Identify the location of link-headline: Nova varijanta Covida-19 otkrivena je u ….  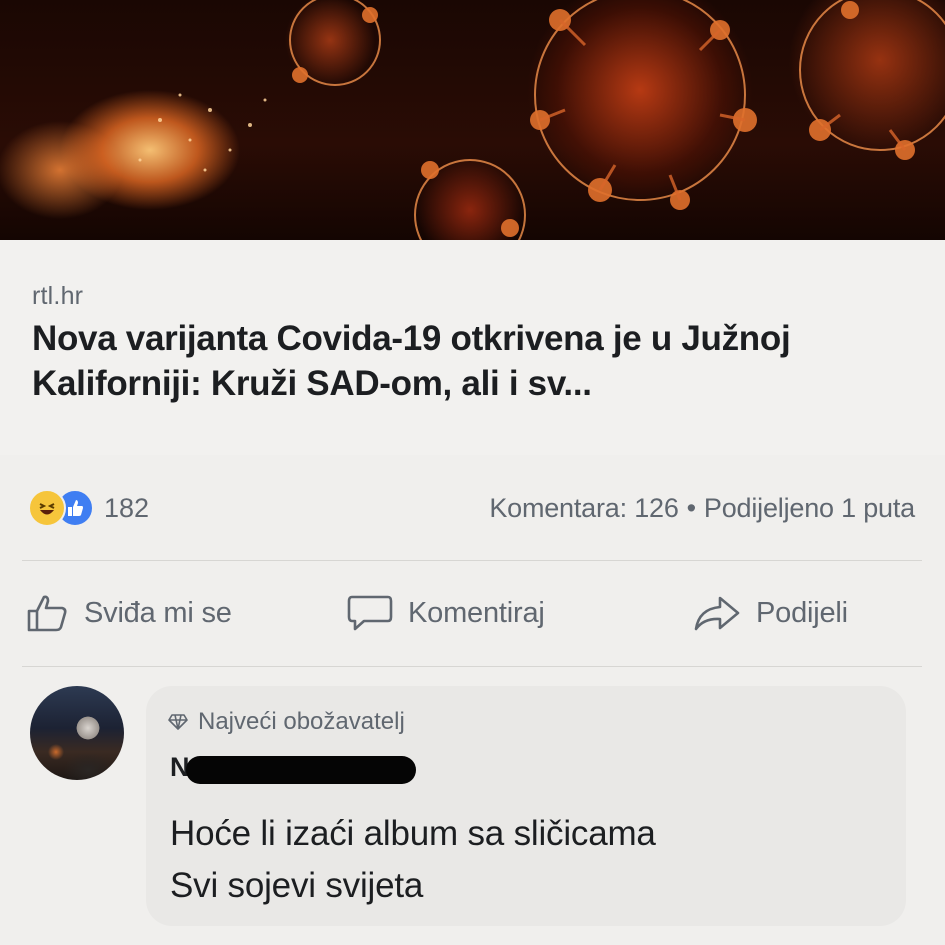
(472, 361).